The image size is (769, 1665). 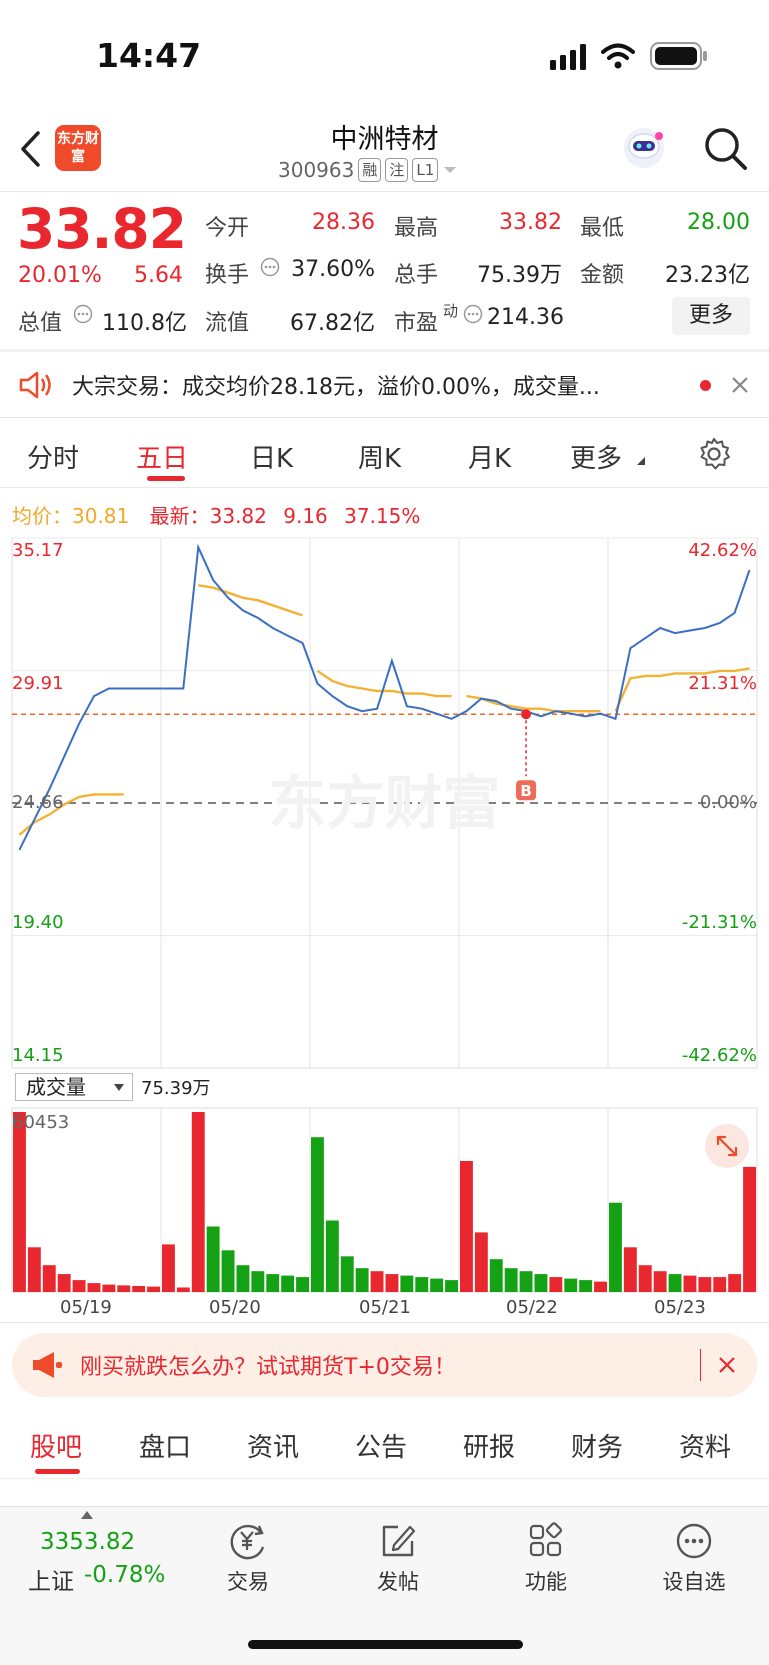 What do you see at coordinates (385, 1307) in the screenshot?
I see `x-tick-day: 05/21` at bounding box center [385, 1307].